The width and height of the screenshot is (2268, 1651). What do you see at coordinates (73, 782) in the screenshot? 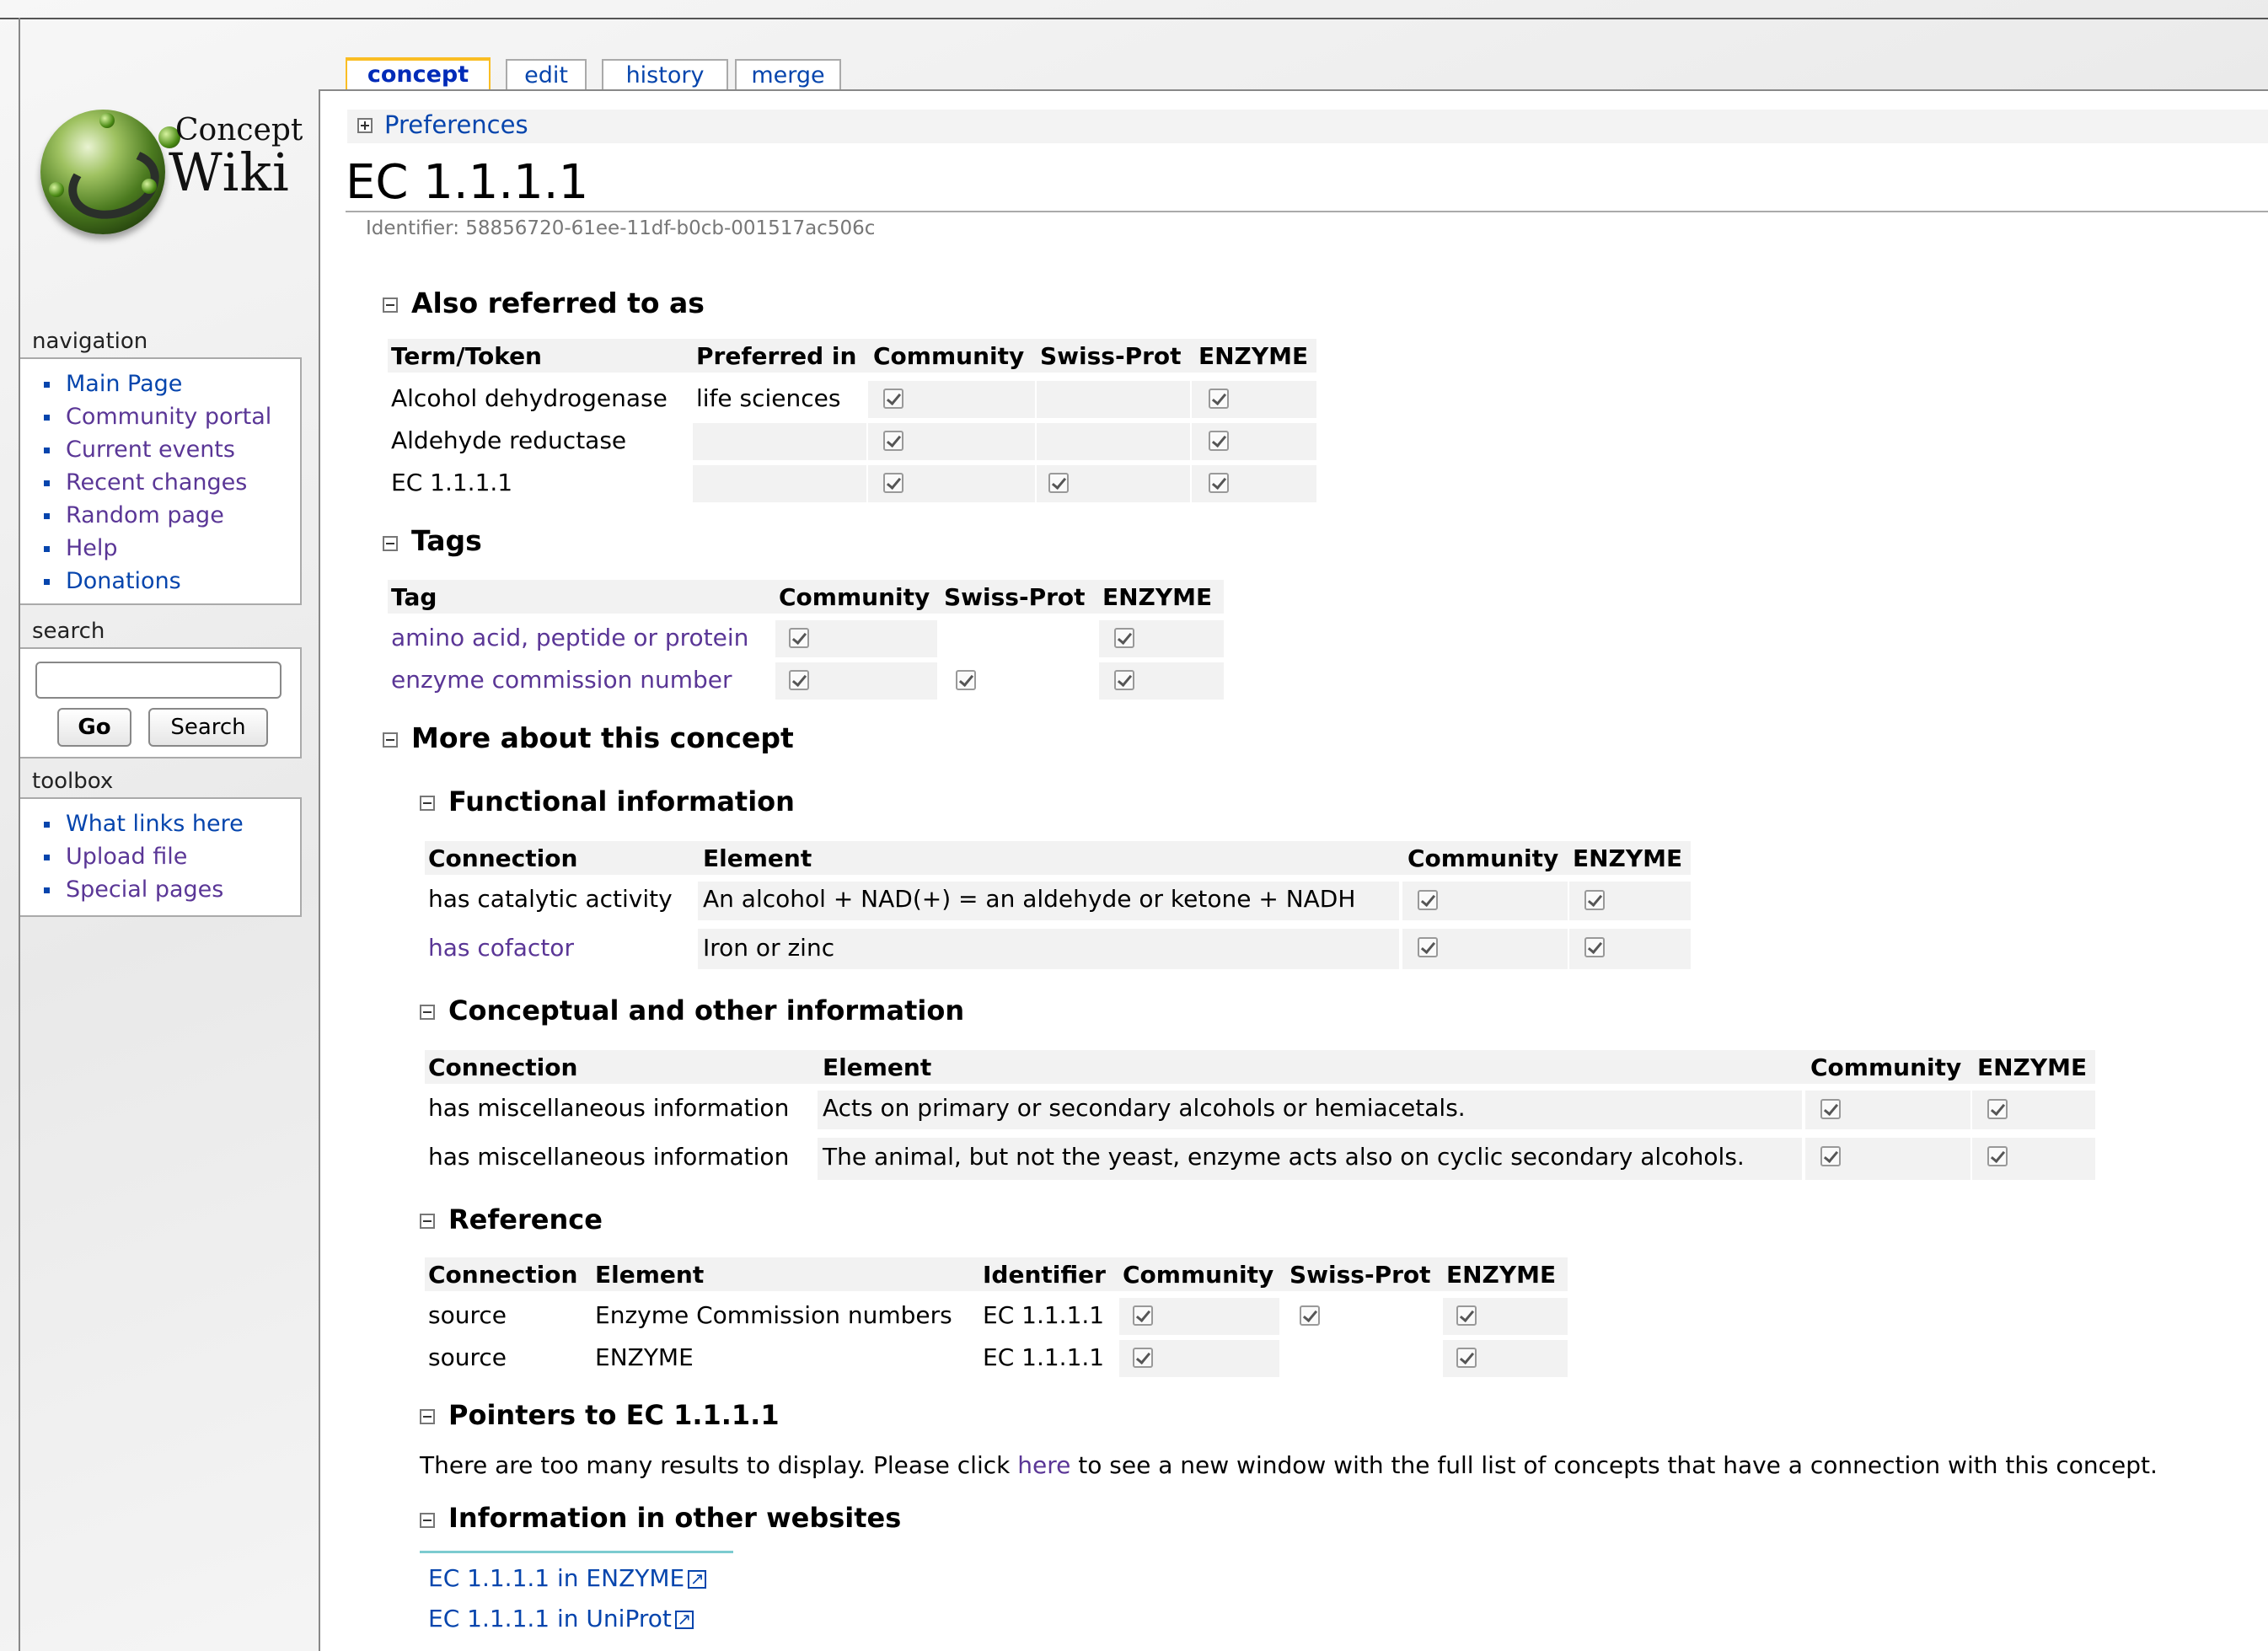
I see `toolbox-title: toolbox` at bounding box center [73, 782].